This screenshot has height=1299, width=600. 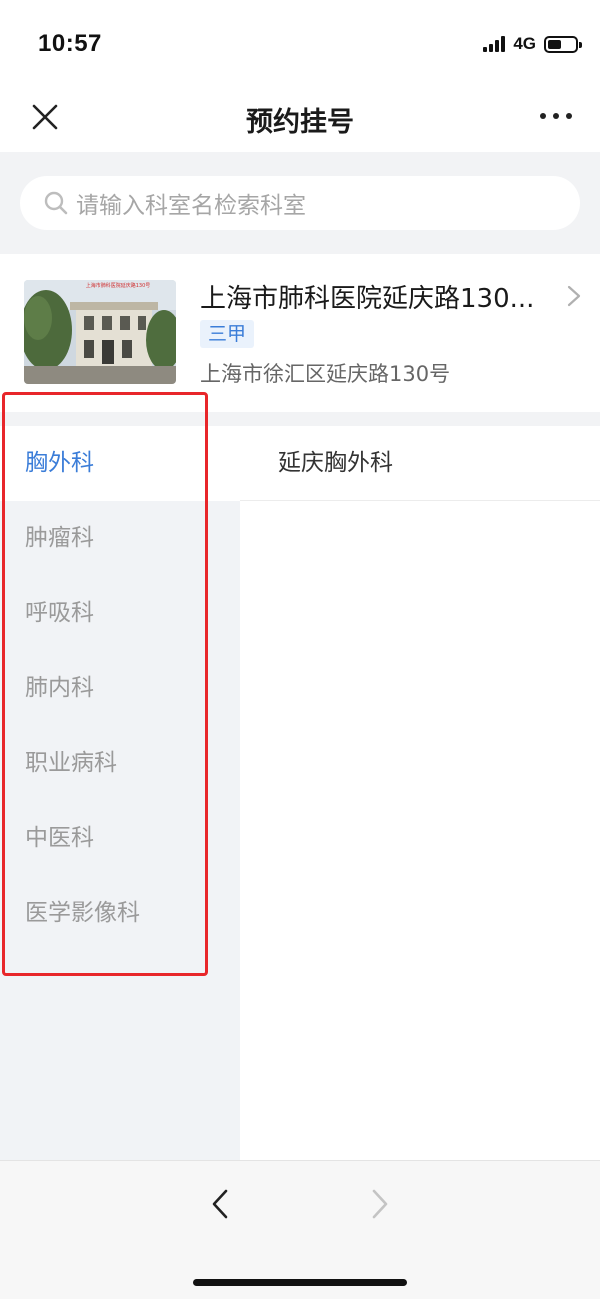 I want to click on search-placeholder: 请输入科室名检索科室, so click(x=191, y=206).